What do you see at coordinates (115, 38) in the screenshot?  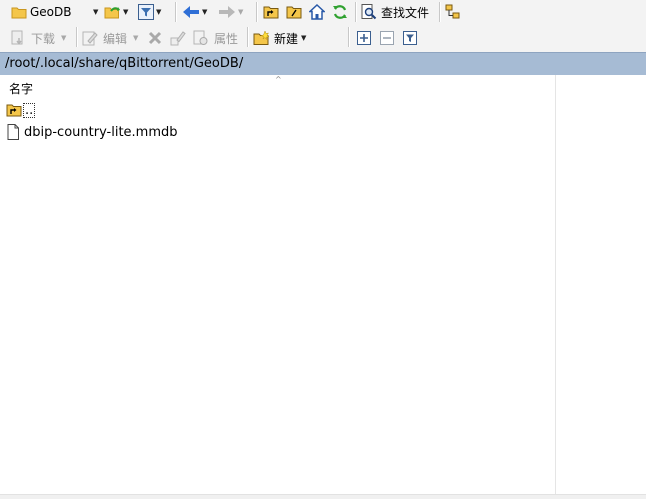 I see `edit-label: 编辑` at bounding box center [115, 38].